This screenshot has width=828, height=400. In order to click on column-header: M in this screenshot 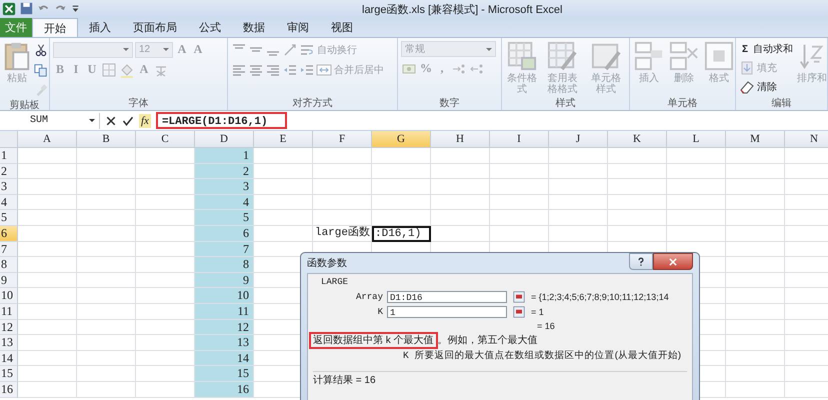, I will do `click(755, 139)`.